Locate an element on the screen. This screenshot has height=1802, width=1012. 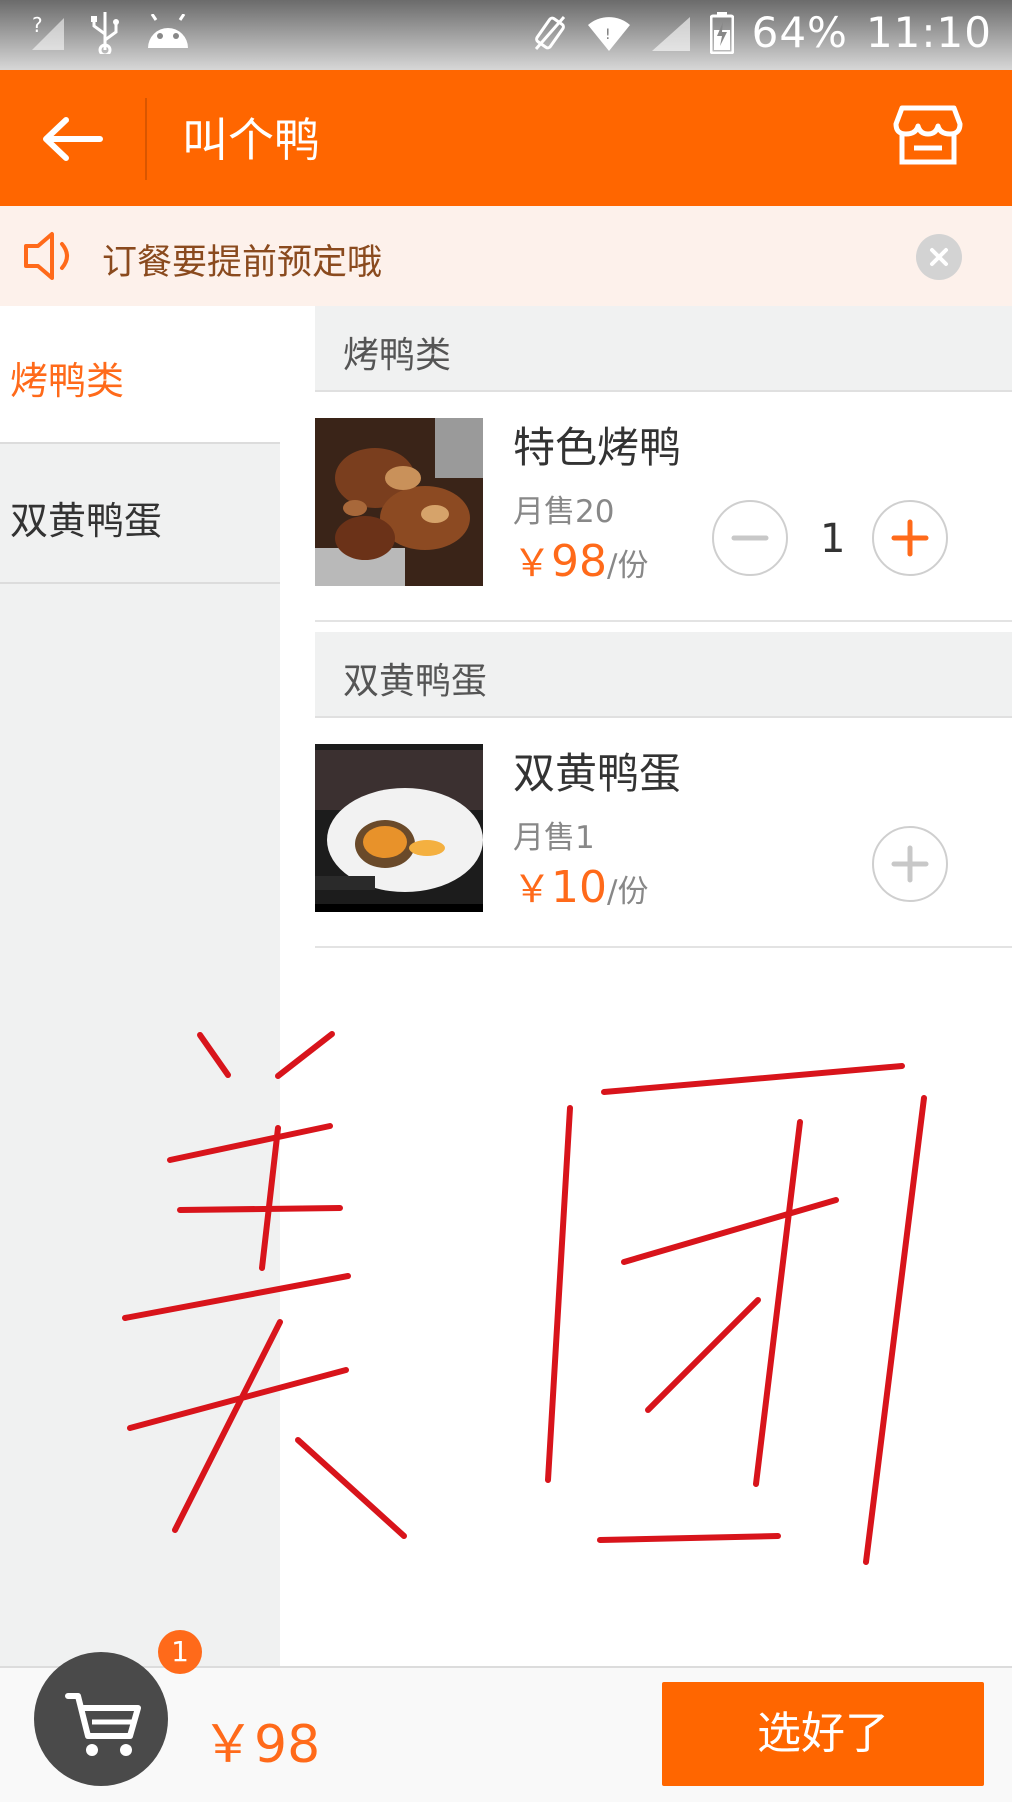
dish-price: ￥10/份 is located at coordinates (580, 885).